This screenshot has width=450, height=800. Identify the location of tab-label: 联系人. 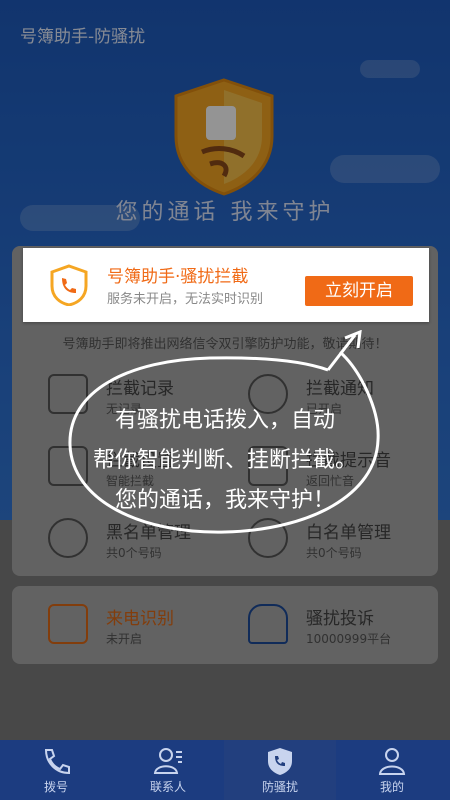
(167, 787).